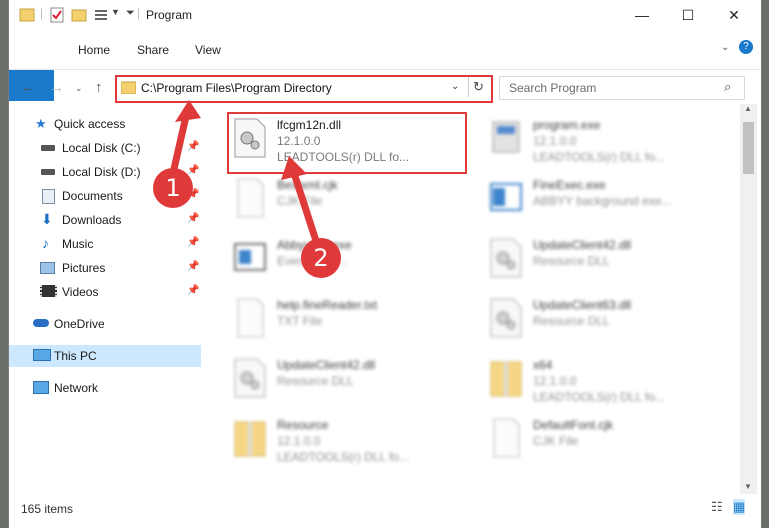 This screenshot has height=528, width=769. What do you see at coordinates (748, 108) in the screenshot?
I see `scroll-up-icon: ▲` at bounding box center [748, 108].